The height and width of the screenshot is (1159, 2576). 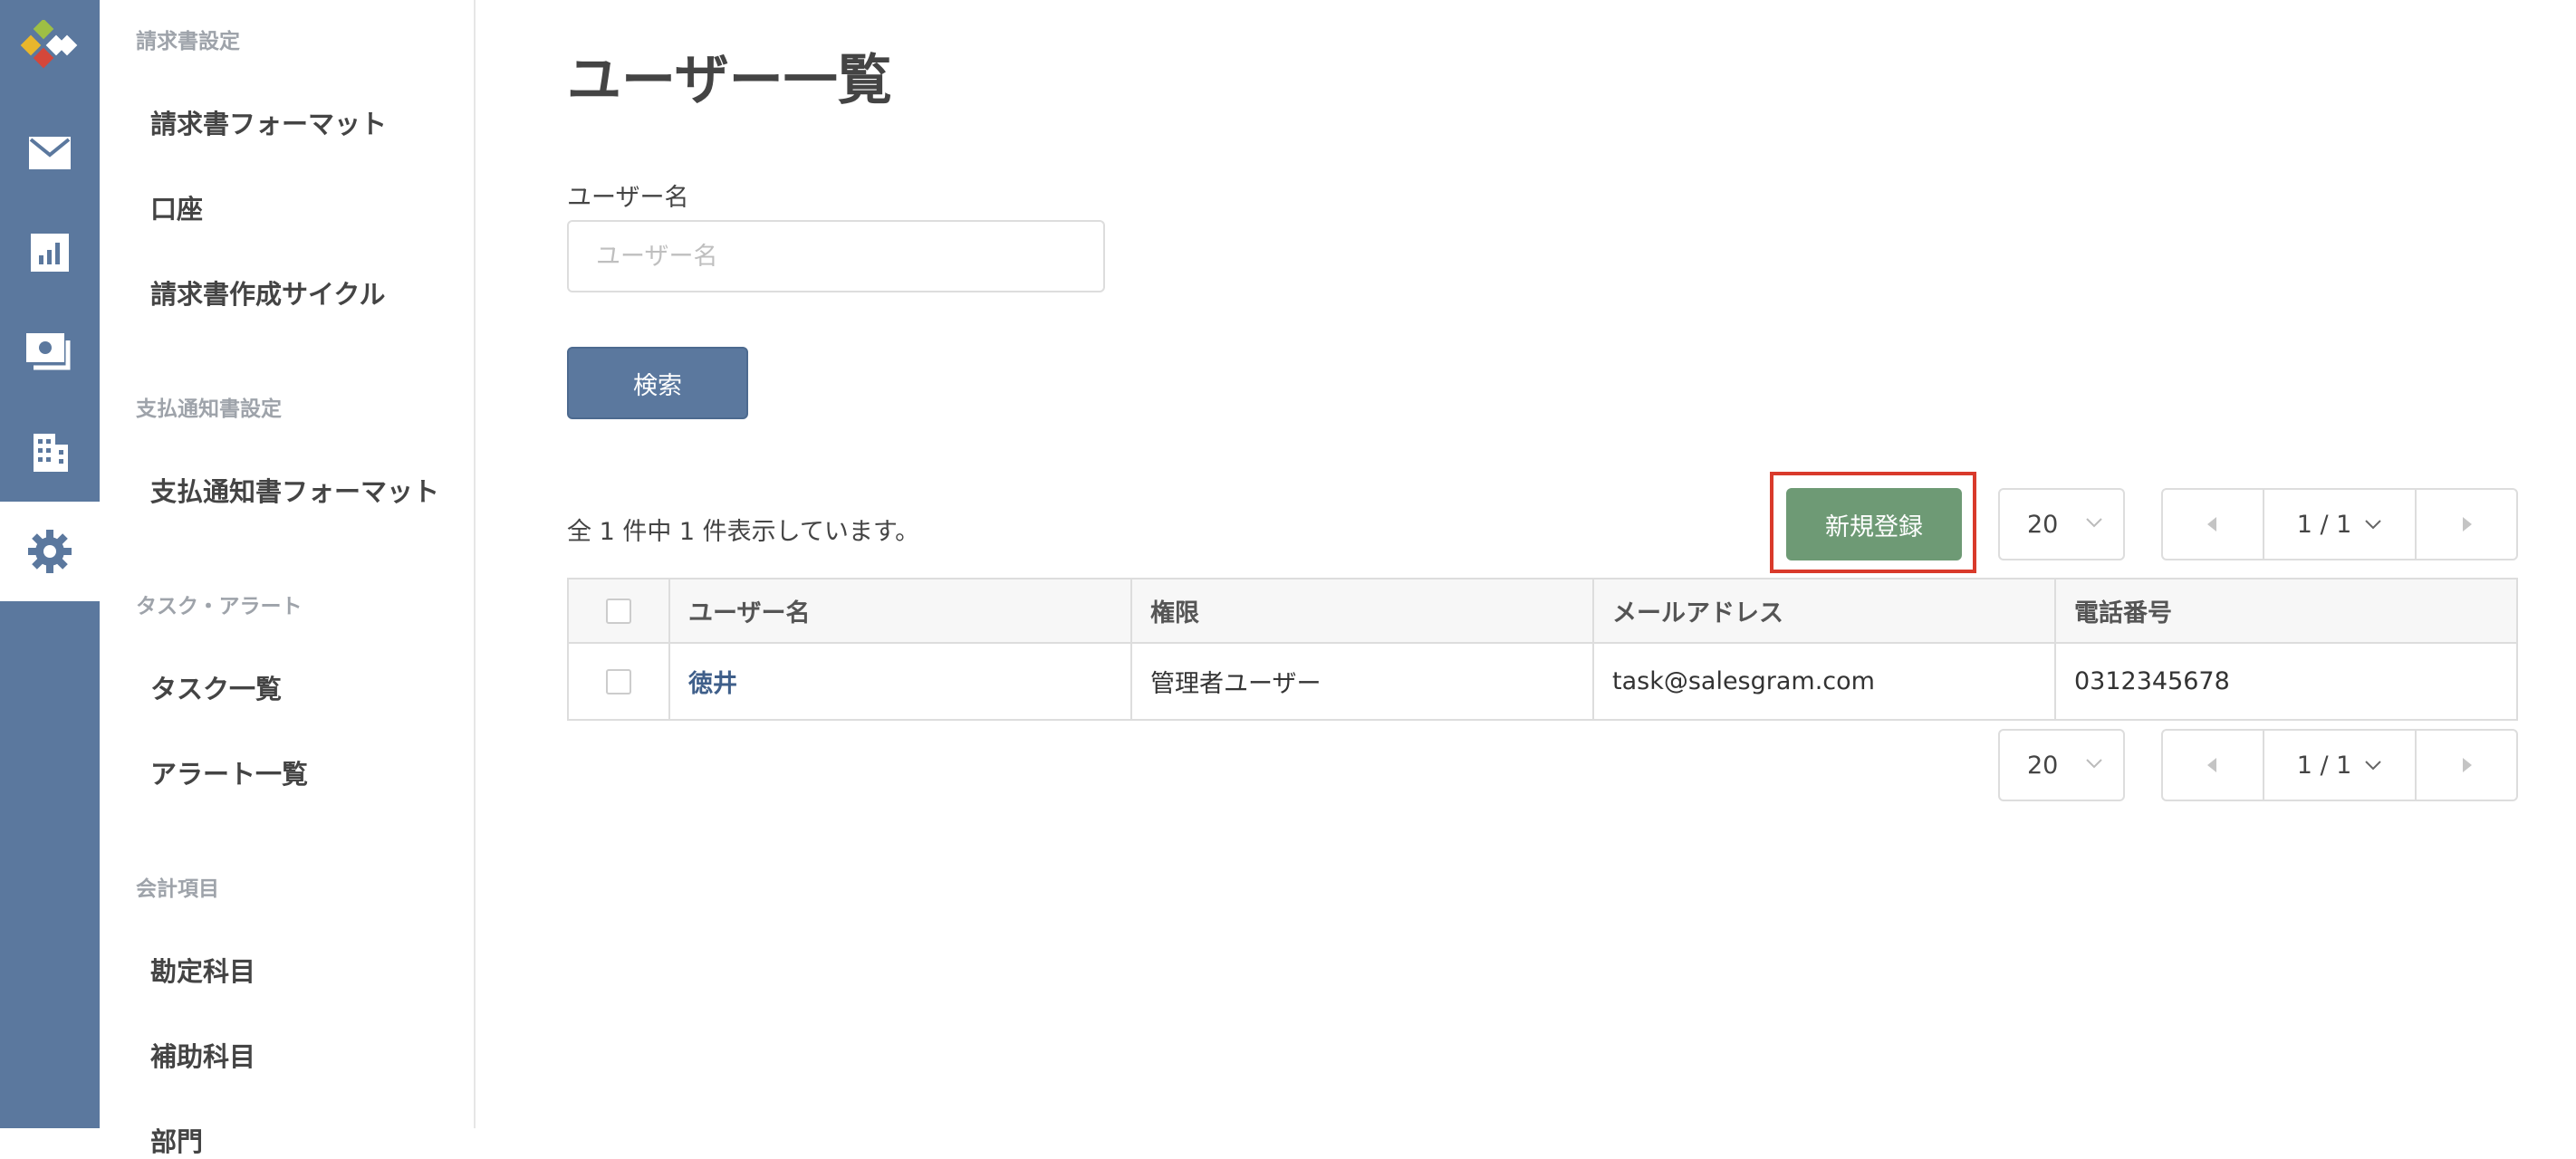 I want to click on new-registration-button: 新規登録, so click(x=1874, y=524).